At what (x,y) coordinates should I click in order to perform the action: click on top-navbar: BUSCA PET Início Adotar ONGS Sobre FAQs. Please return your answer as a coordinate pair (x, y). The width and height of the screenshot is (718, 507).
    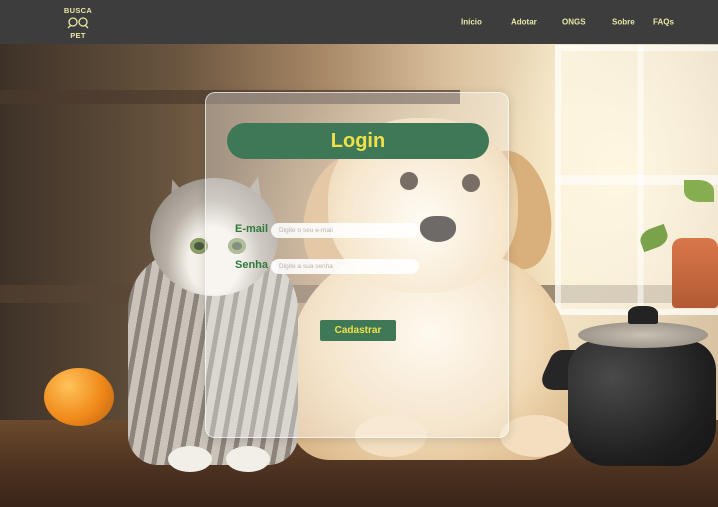
    Looking at the image, I should click on (359, 22).